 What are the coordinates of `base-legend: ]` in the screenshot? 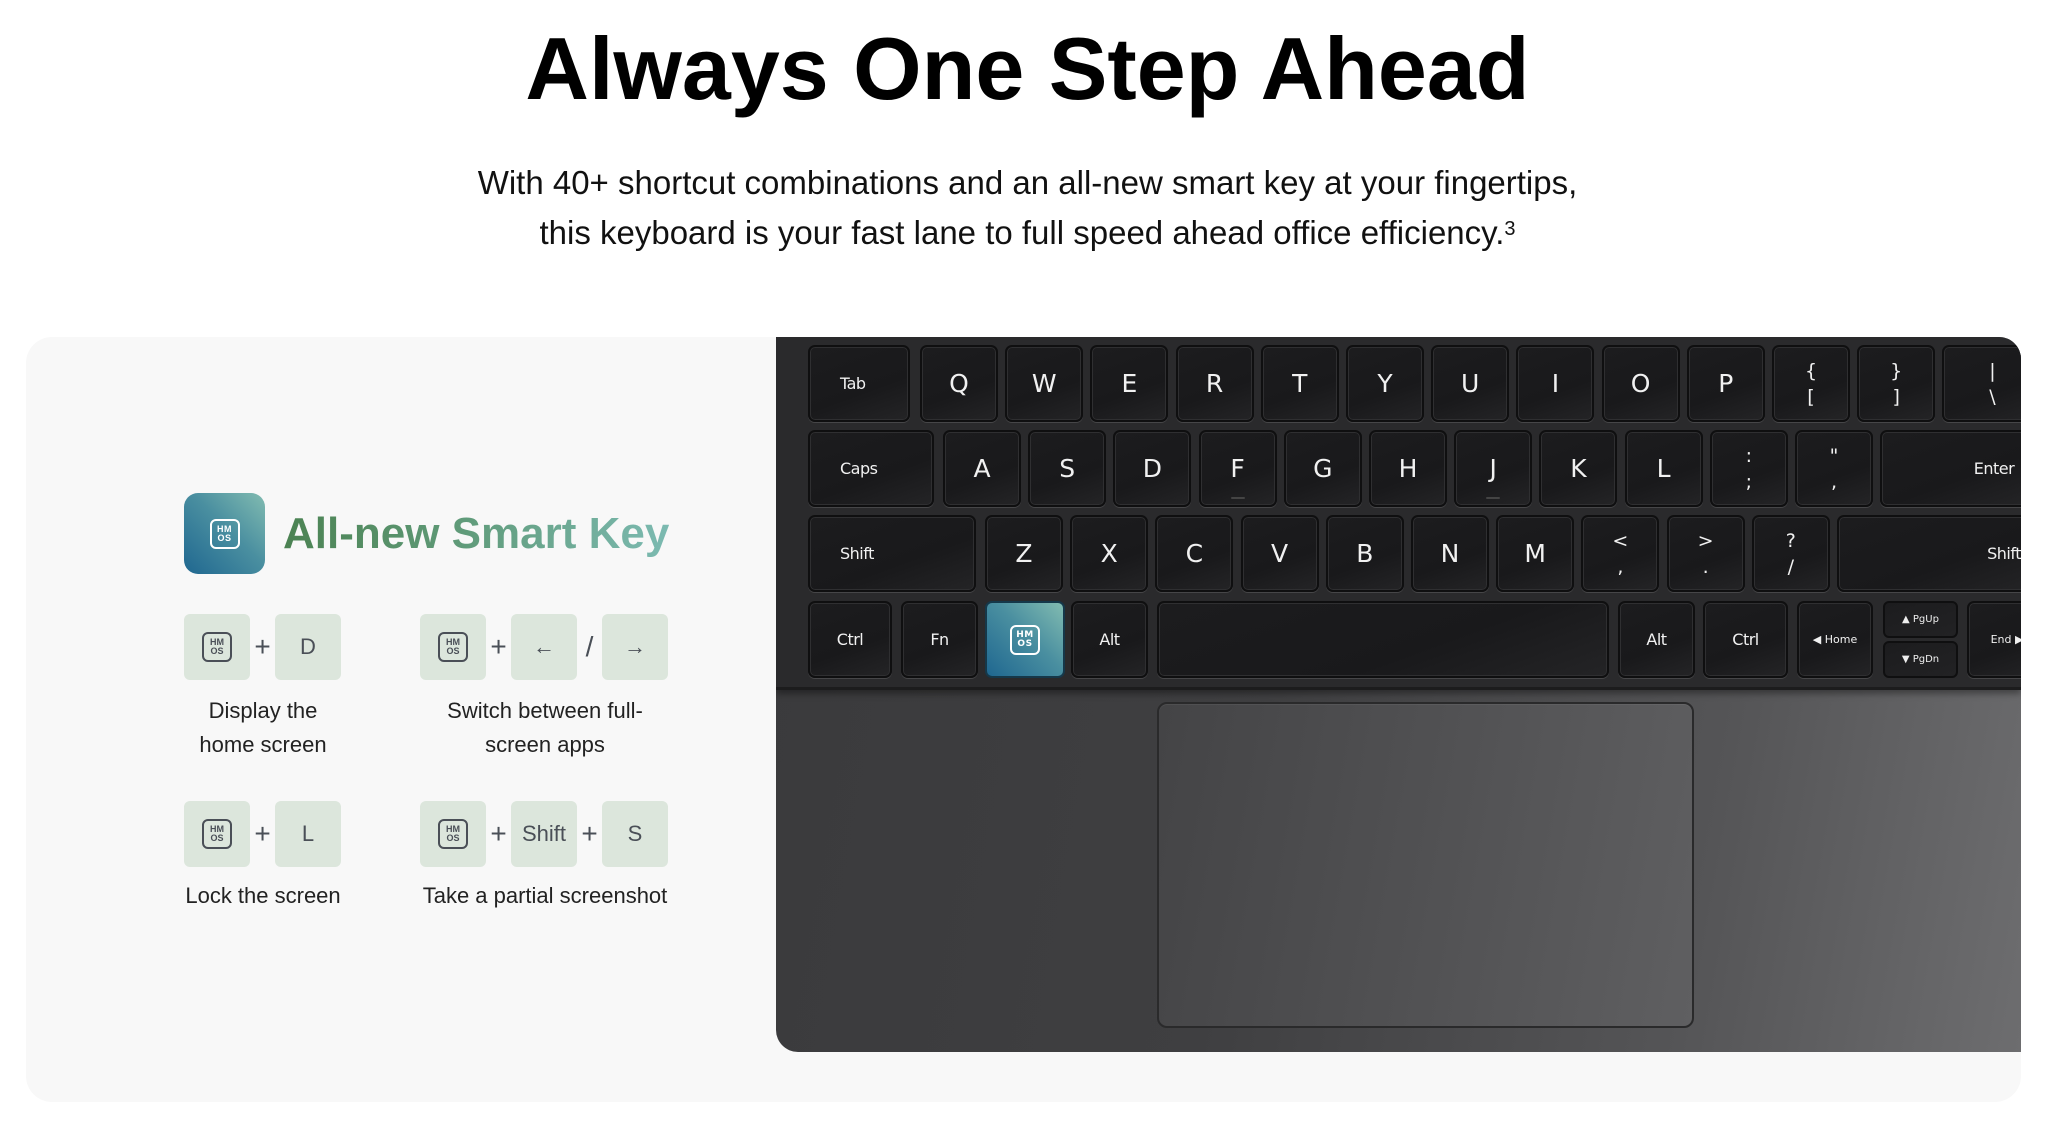 It's located at (1896, 396).